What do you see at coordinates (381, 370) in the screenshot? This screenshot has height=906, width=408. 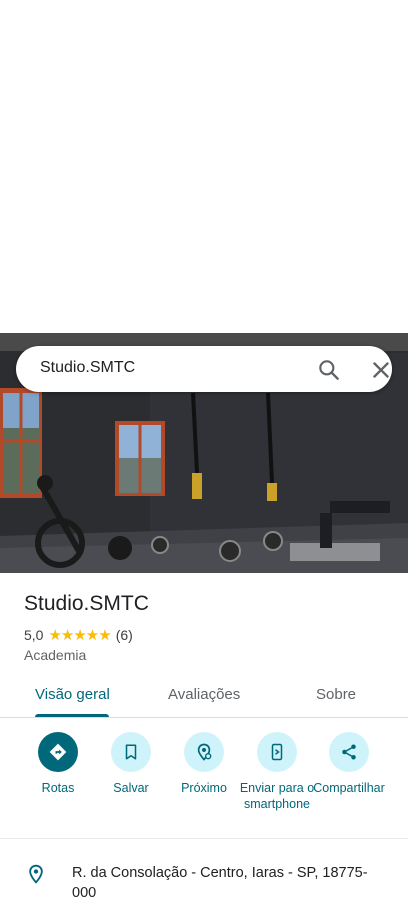 I see `close-icon` at bounding box center [381, 370].